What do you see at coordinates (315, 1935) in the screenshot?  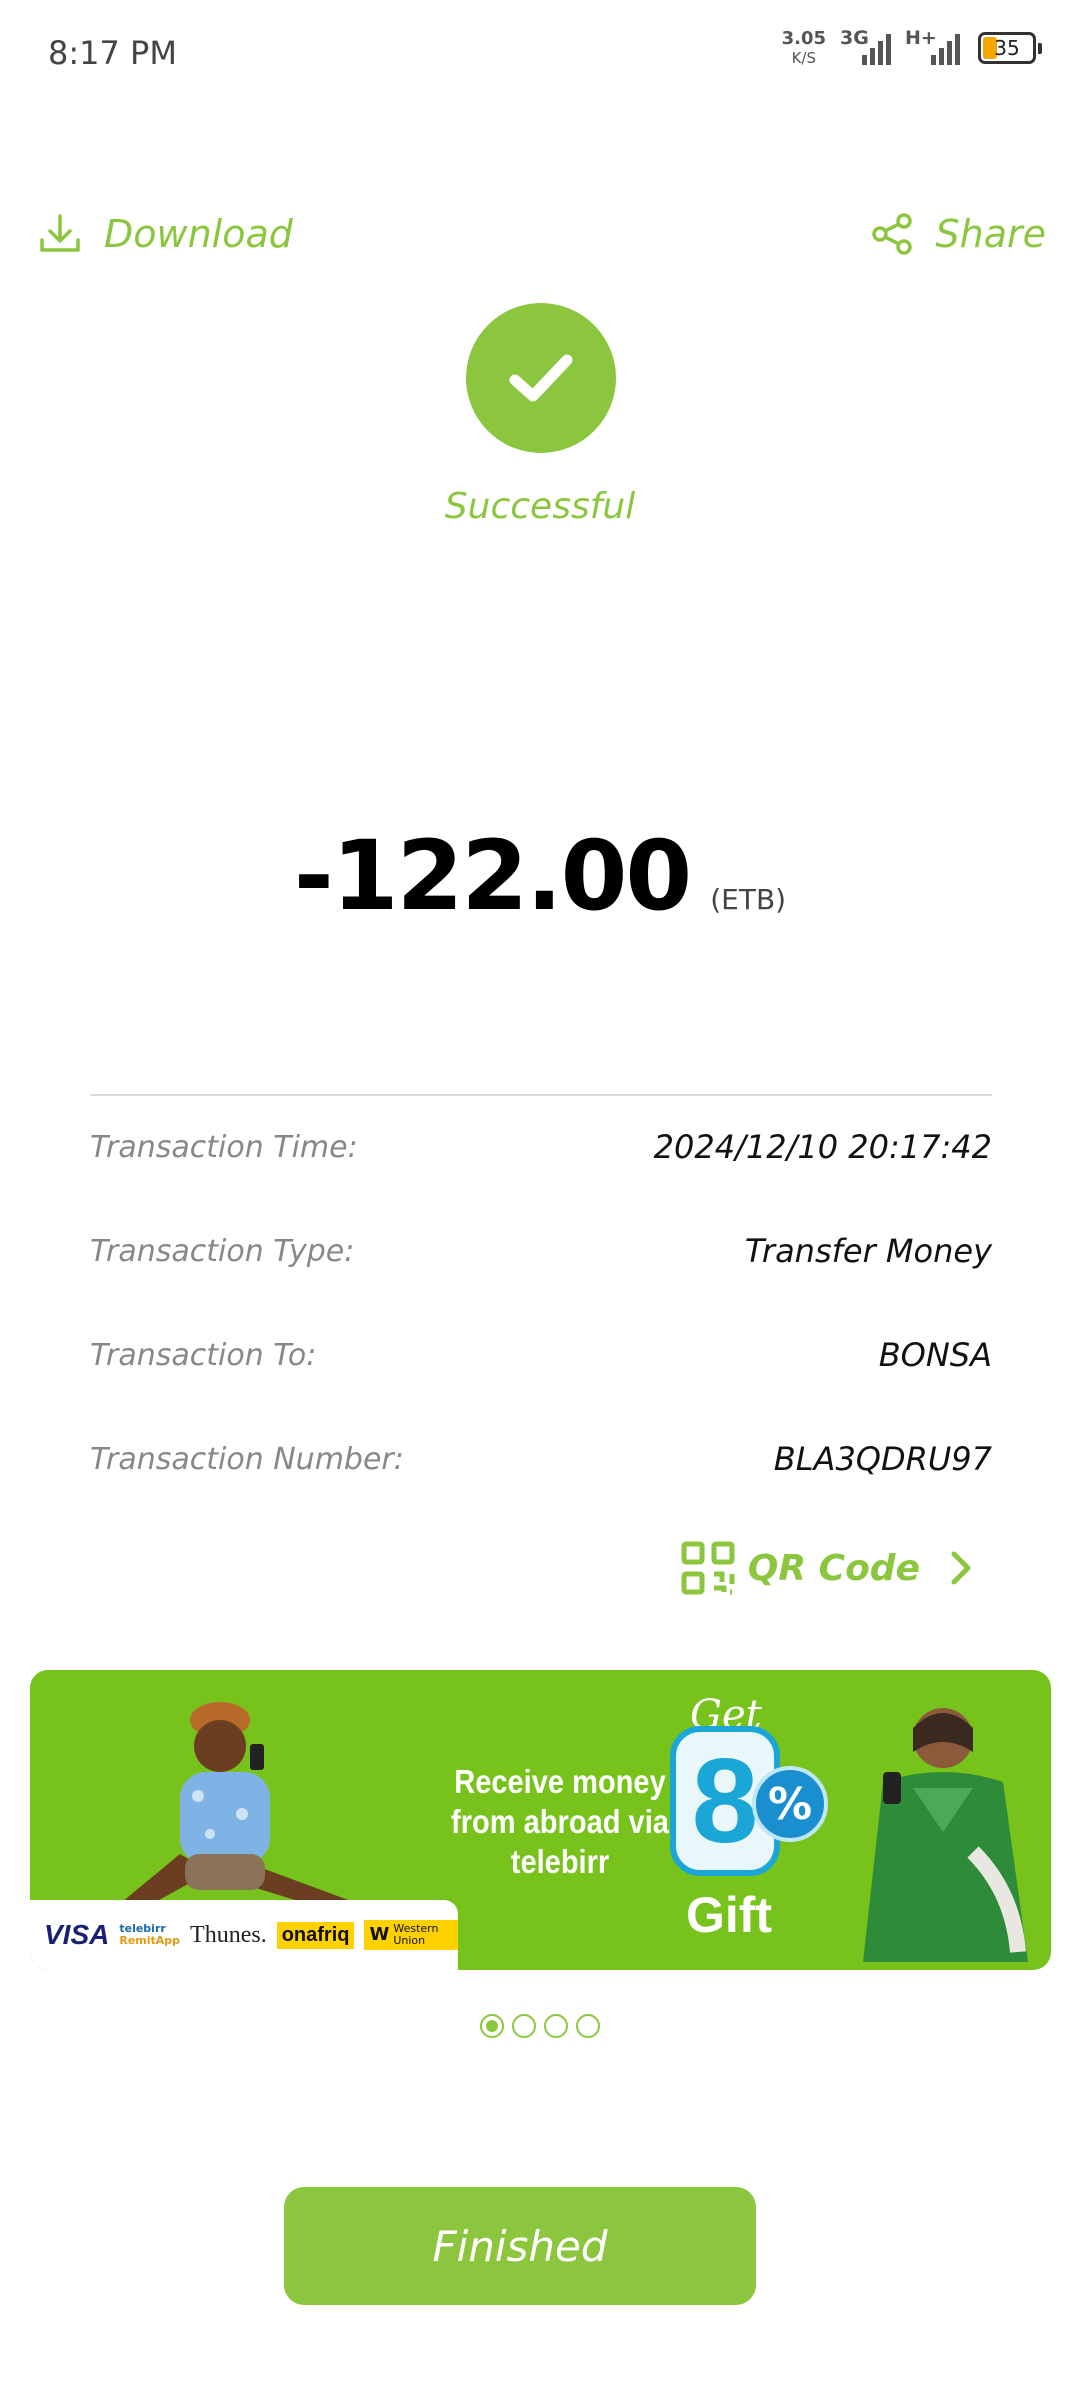 I see `onafriq-logo: onafriq` at bounding box center [315, 1935].